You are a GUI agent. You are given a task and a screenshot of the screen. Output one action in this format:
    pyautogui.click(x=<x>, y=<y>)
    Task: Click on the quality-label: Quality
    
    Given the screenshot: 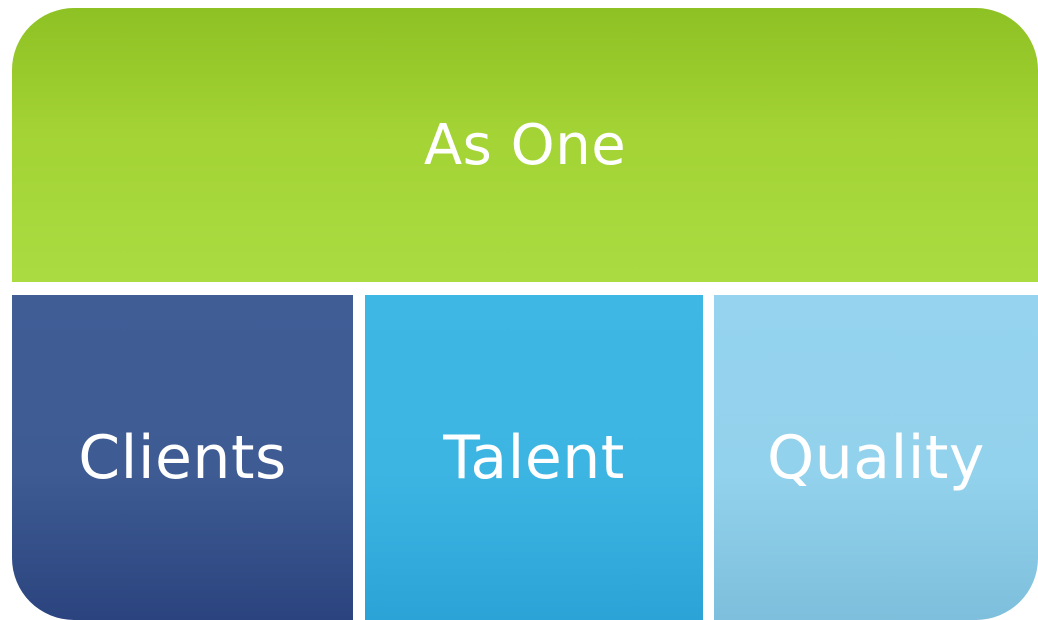 What is the action you would take?
    pyautogui.click(x=876, y=457)
    